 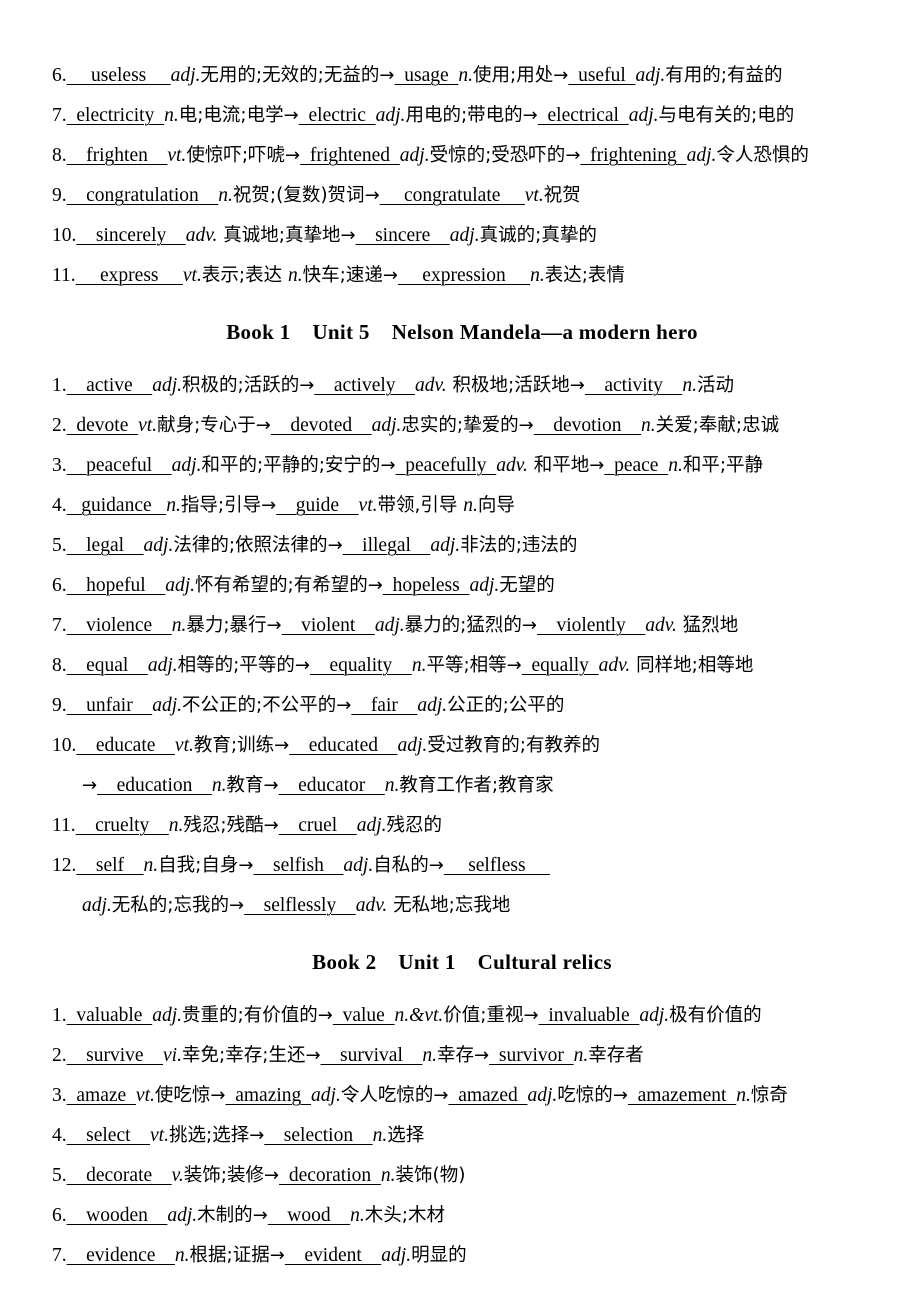 I want to click on answer-blank: expression, so click(x=464, y=275).